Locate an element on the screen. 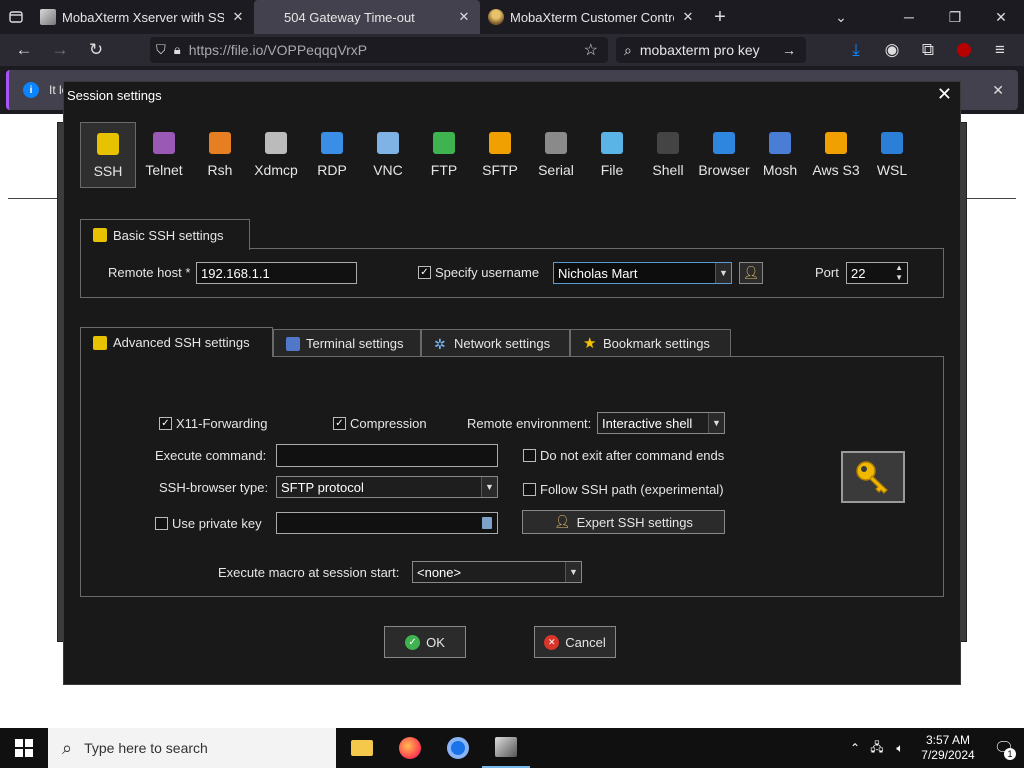 The image size is (1024, 768). tab-title: 504 Gateway Time-out is located at coordinates (349, 17).